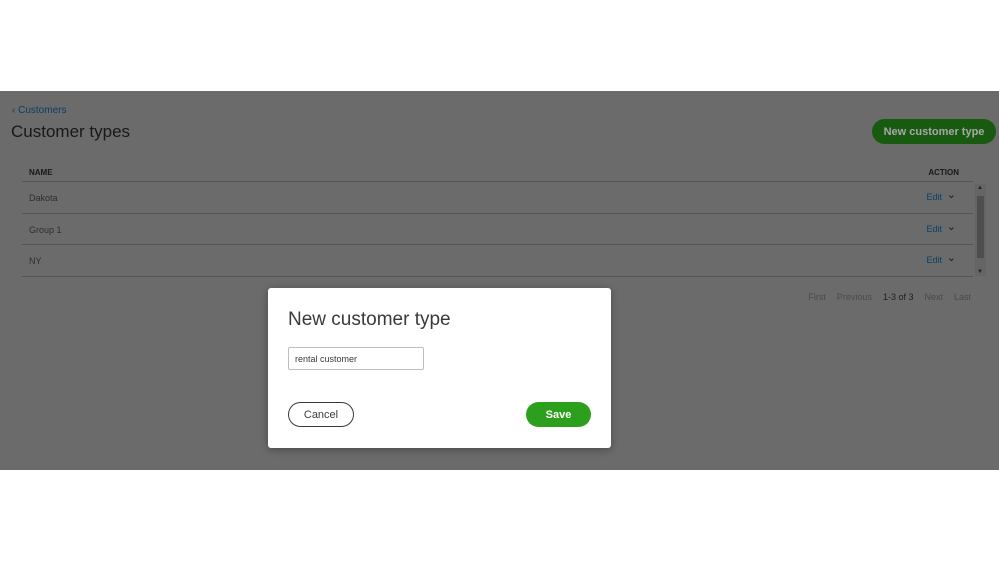 Image resolution: width=999 pixels, height=562 pixels. Describe the element at coordinates (817, 297) in the screenshot. I see `pagination-first: First` at that location.